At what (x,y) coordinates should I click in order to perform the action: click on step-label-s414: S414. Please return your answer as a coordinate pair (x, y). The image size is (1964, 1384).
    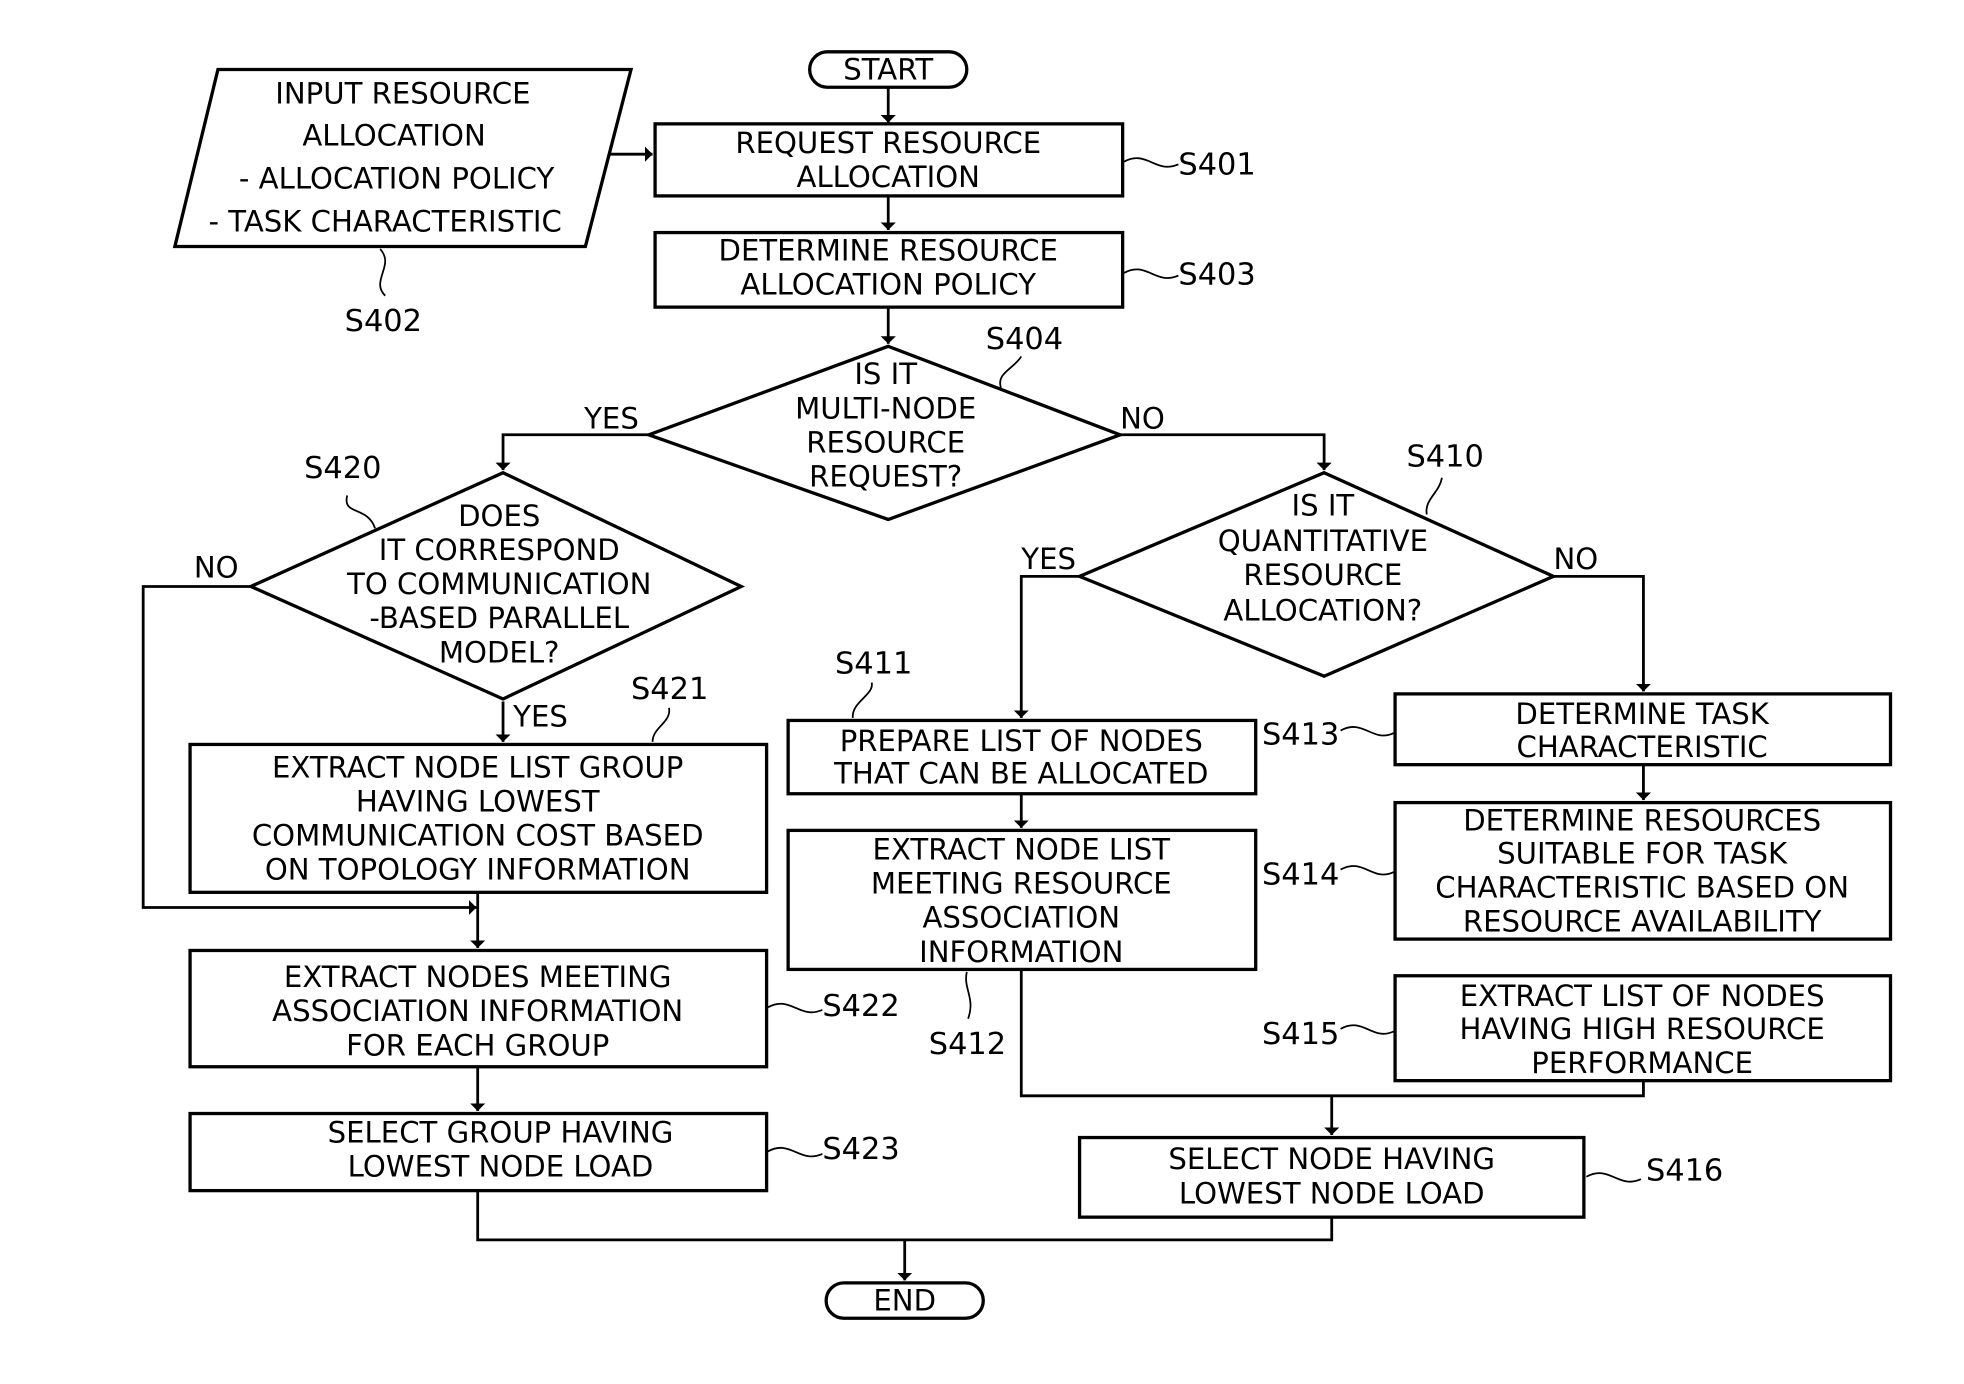
    Looking at the image, I should click on (1300, 875).